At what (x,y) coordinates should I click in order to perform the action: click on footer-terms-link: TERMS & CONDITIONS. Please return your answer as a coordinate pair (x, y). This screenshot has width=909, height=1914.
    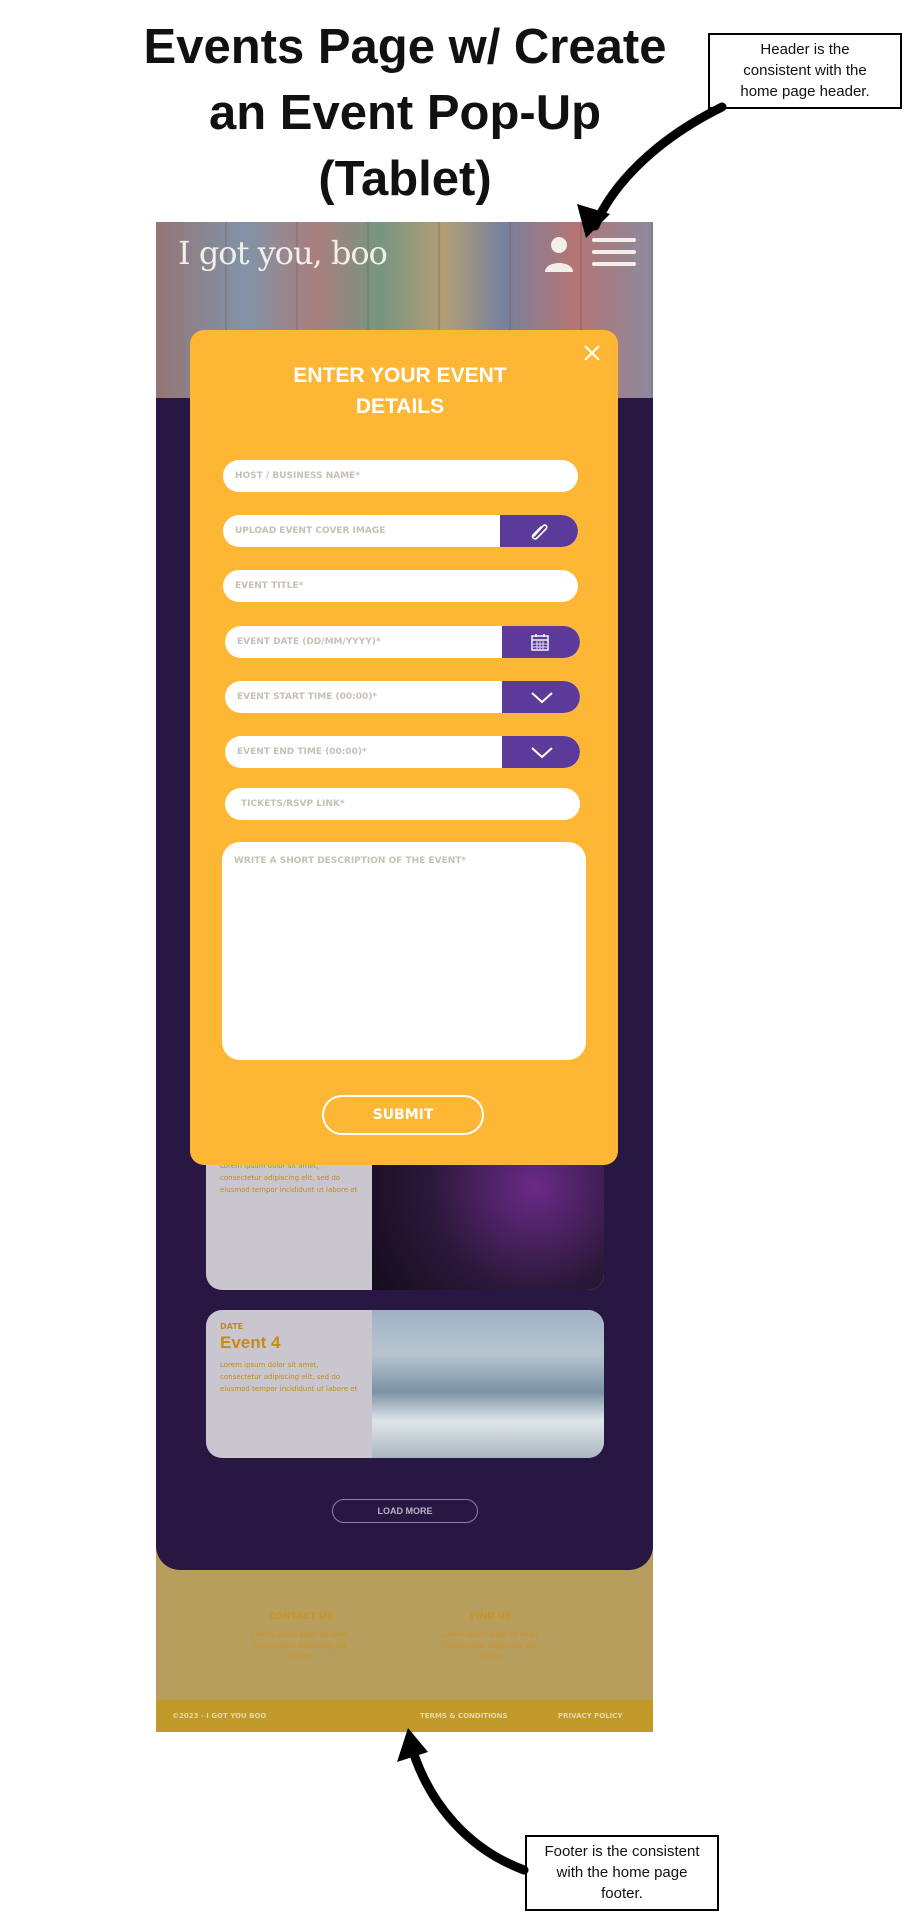
    Looking at the image, I should click on (464, 1716).